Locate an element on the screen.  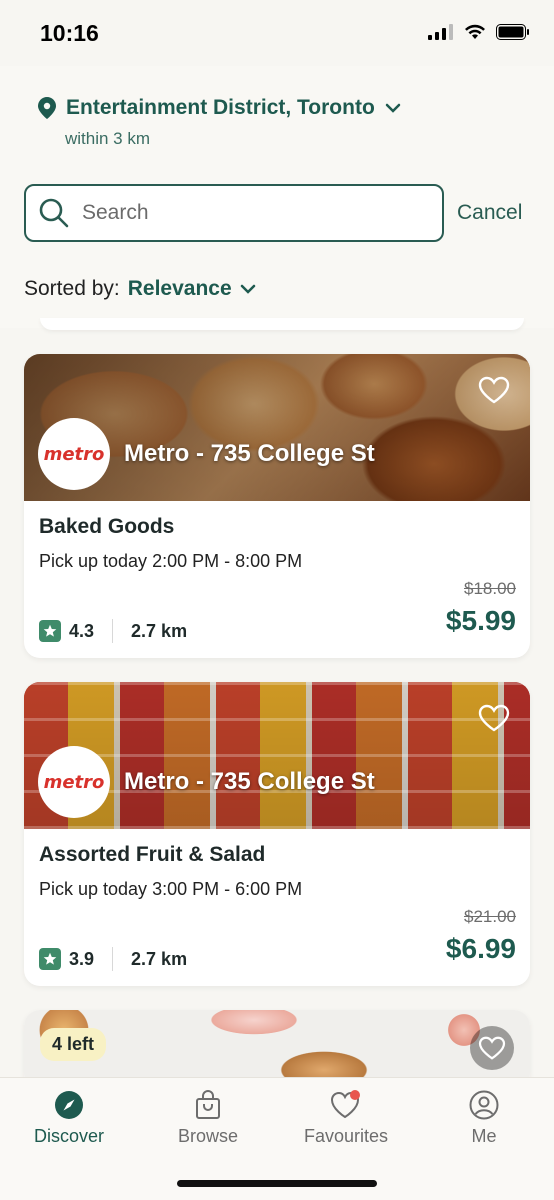
shopping-bag-icon is located at coordinates (208, 1104).